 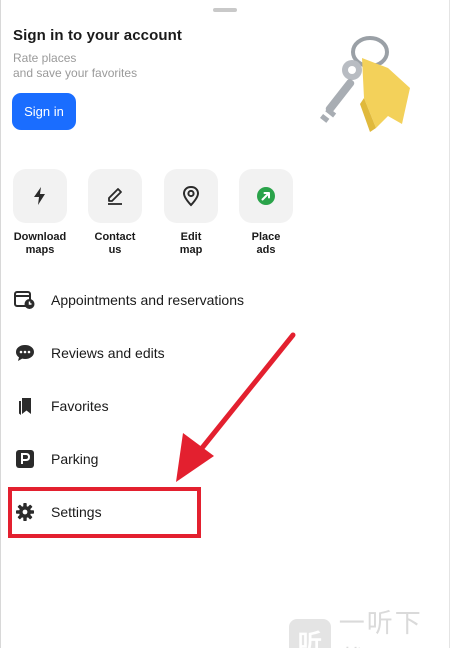 I want to click on quick-action-label: Edit map, so click(x=191, y=244).